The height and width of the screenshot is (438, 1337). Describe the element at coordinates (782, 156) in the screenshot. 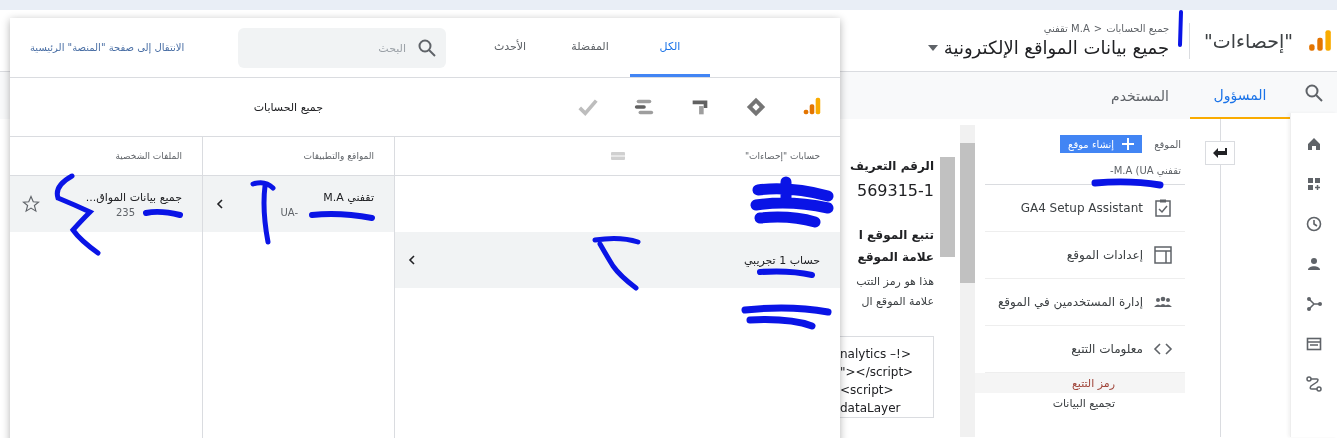

I see `column-header: حسابات "إحصاءات"` at that location.